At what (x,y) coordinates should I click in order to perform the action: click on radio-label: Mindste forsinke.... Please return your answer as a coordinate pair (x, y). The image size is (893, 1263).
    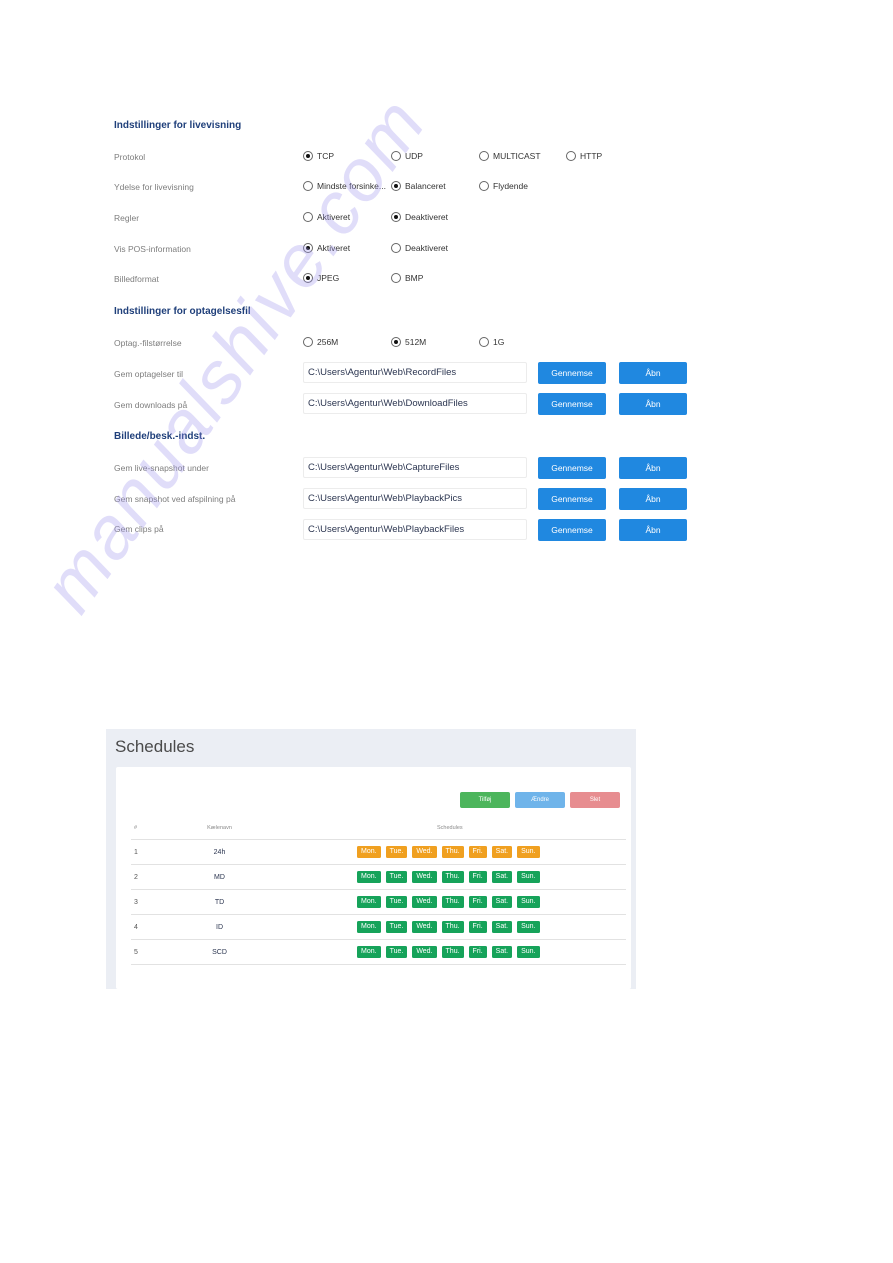
    Looking at the image, I should click on (351, 186).